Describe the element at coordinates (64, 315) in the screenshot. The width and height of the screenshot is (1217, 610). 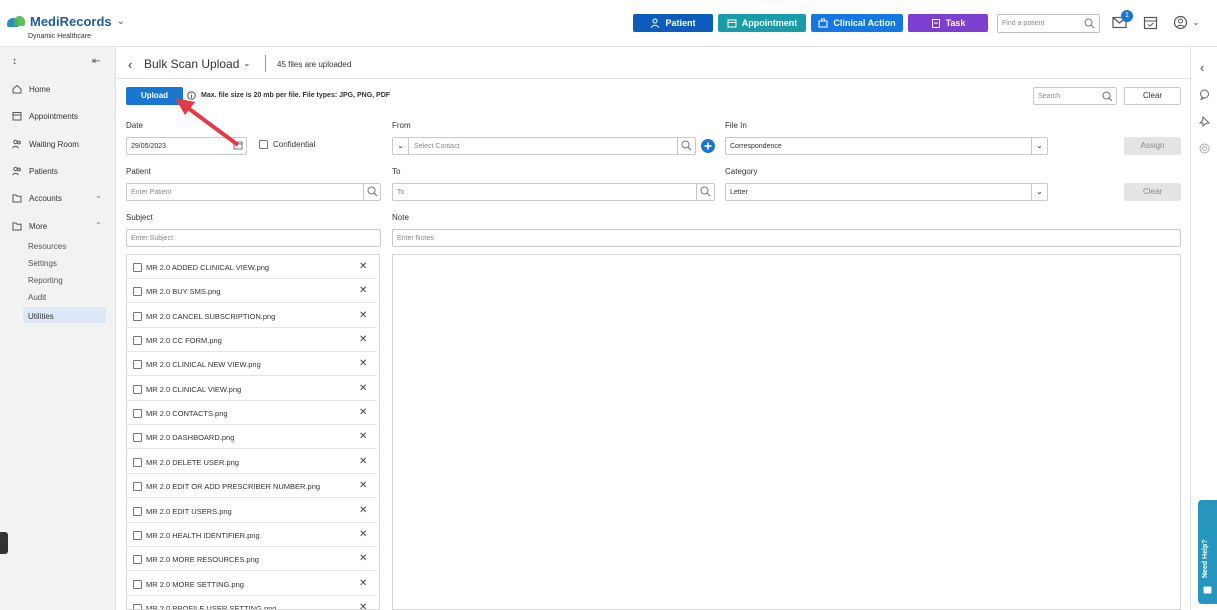
I see `sidebar-subitem-utilities: Utilities` at that location.